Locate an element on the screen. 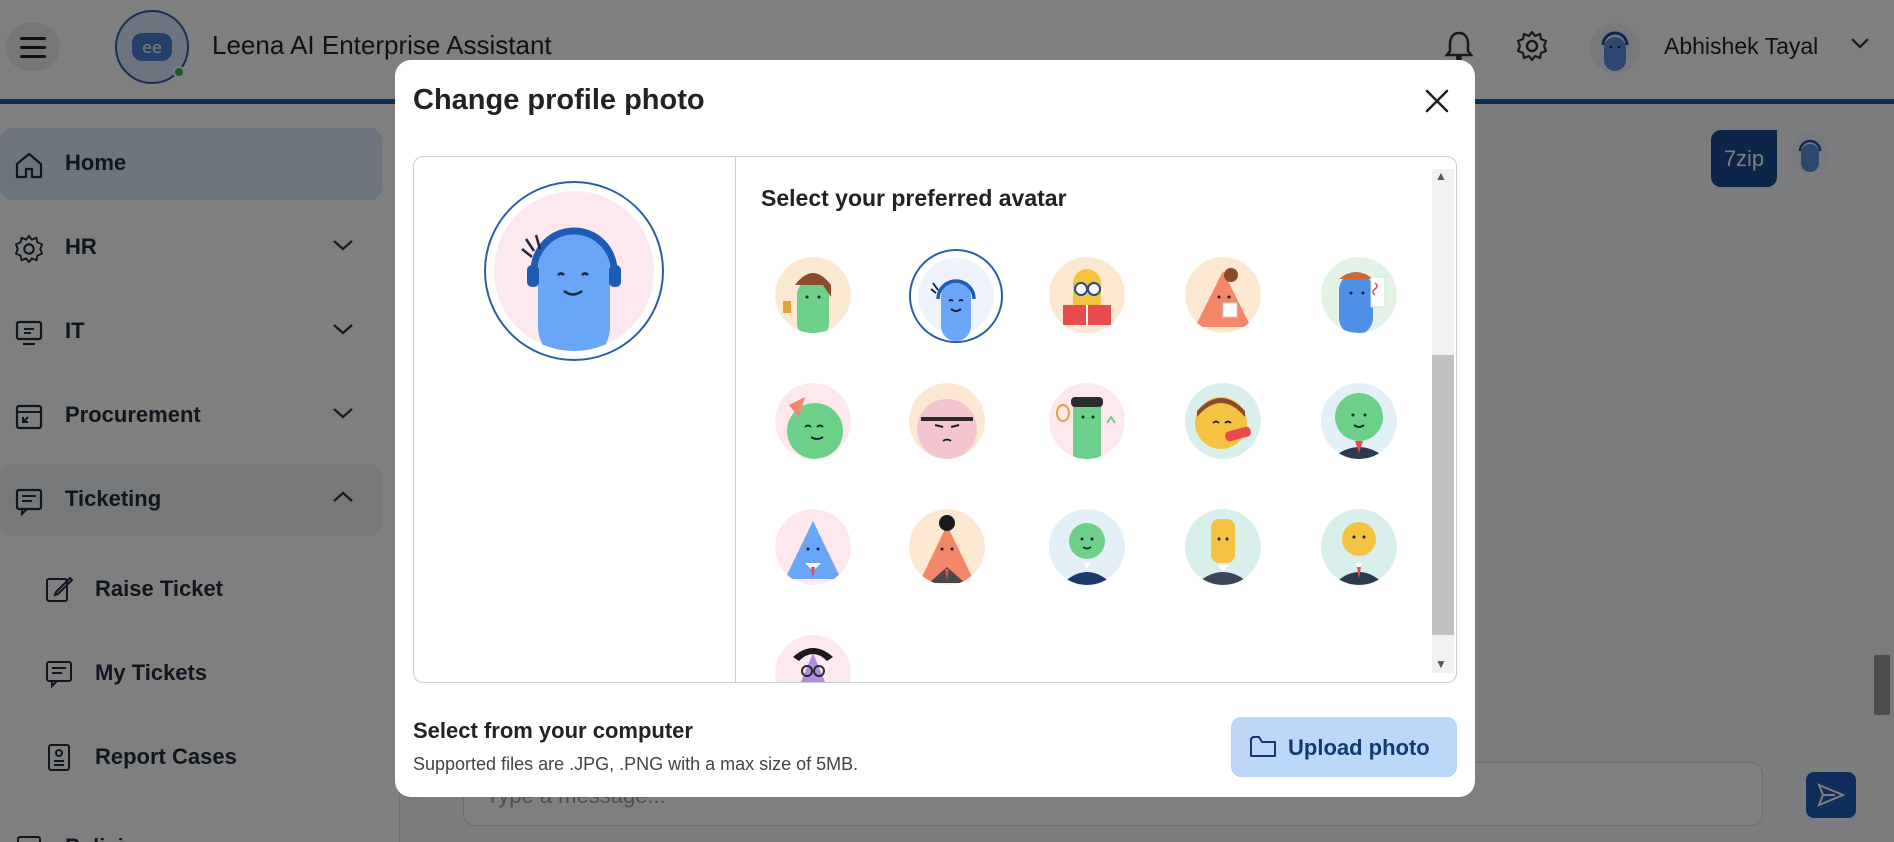 The image size is (1894, 842). upload-photo-button: Upload photo is located at coordinates (1344, 747).